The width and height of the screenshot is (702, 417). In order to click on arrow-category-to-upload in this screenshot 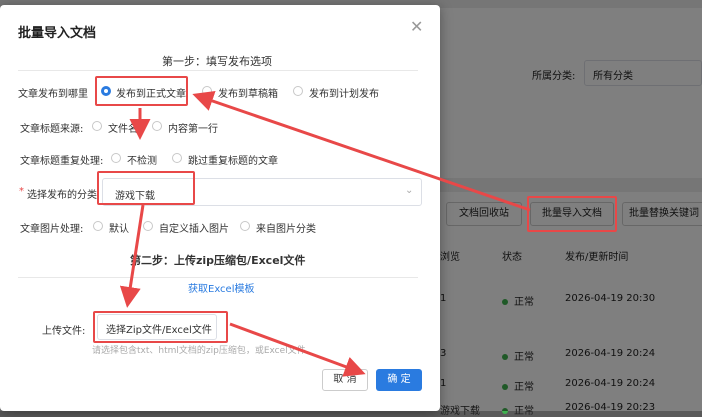, I will do `click(132, 256)`.